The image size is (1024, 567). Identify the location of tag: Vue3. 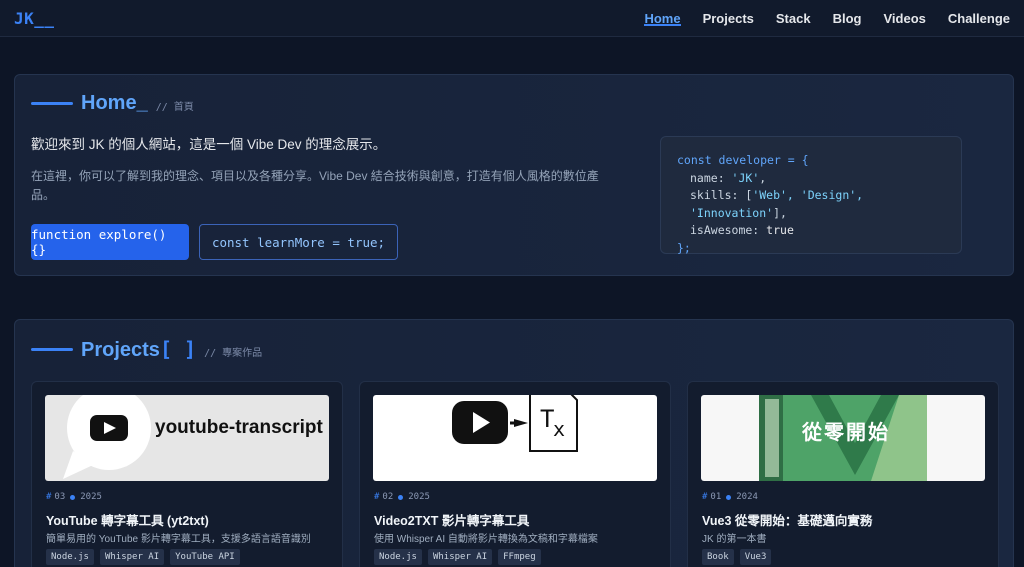
(755, 557).